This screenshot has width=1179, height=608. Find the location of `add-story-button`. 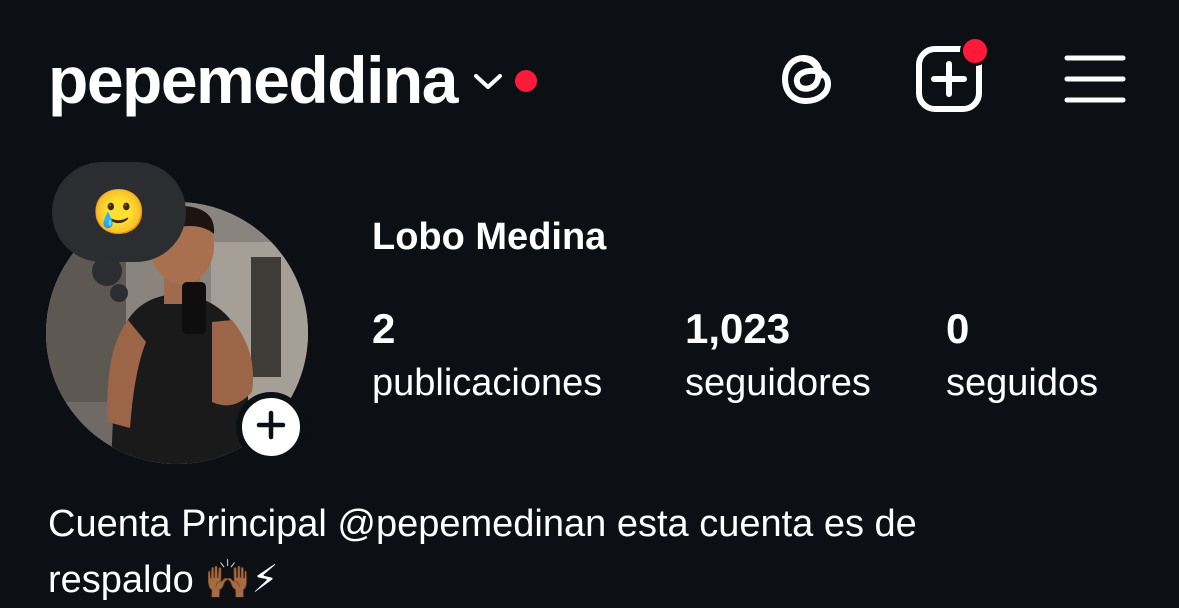

add-story-button is located at coordinates (271, 427).